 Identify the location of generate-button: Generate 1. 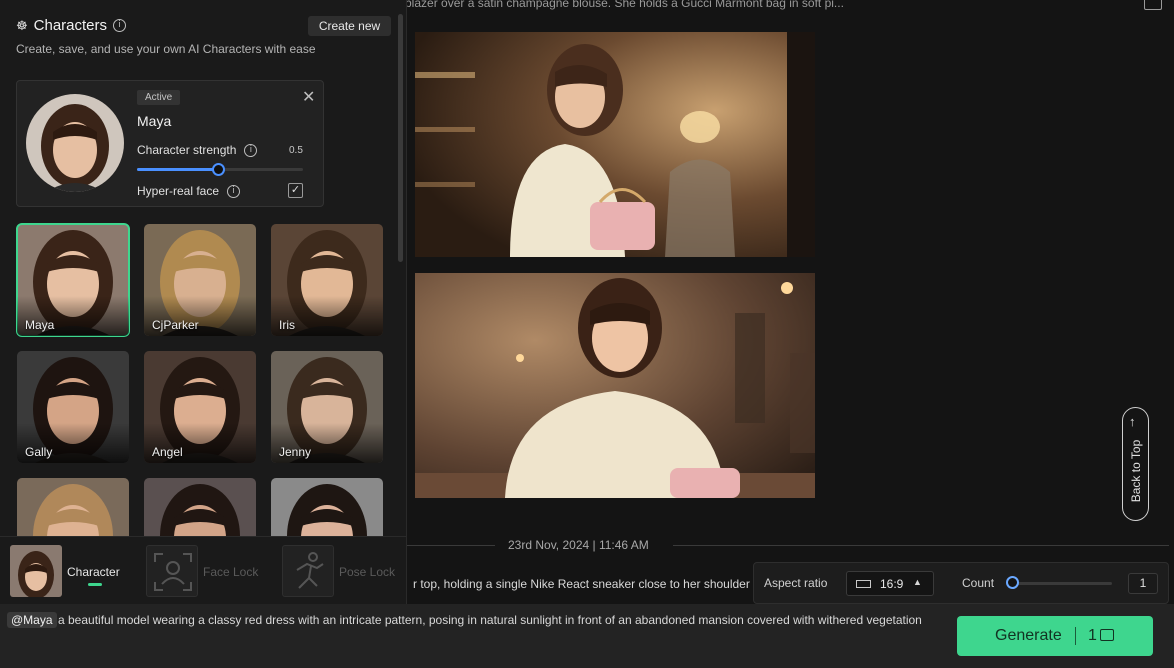
(1055, 636).